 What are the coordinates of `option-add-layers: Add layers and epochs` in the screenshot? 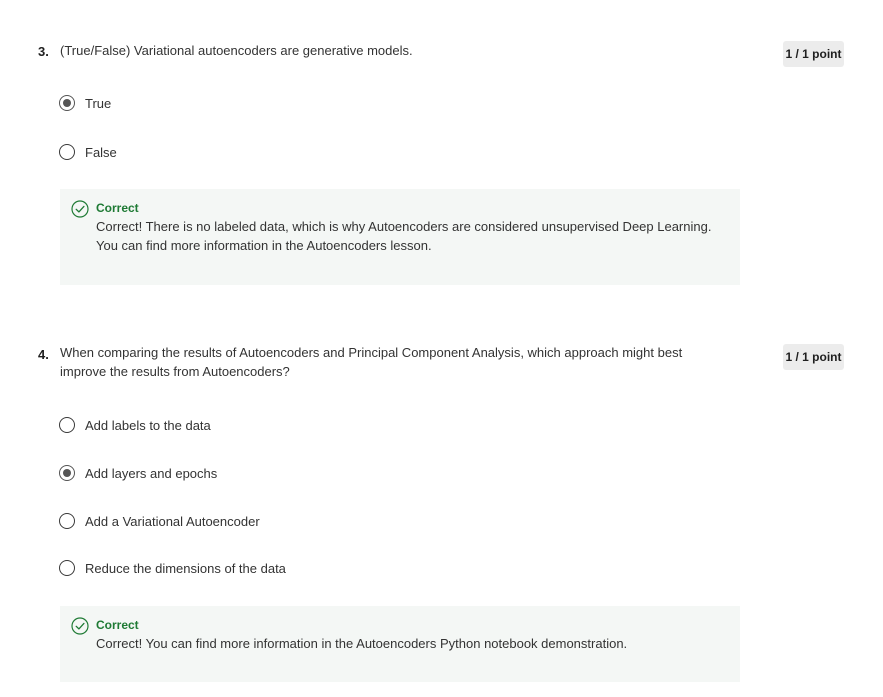 It's located at (138, 473).